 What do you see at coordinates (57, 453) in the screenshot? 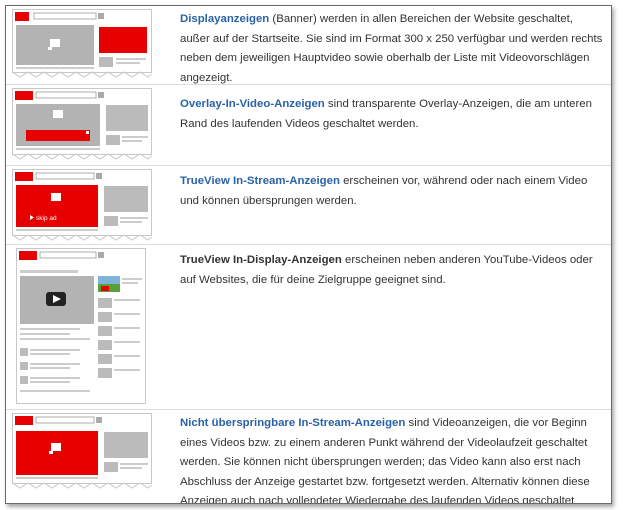
I see `non-skippable-video-ad` at bounding box center [57, 453].